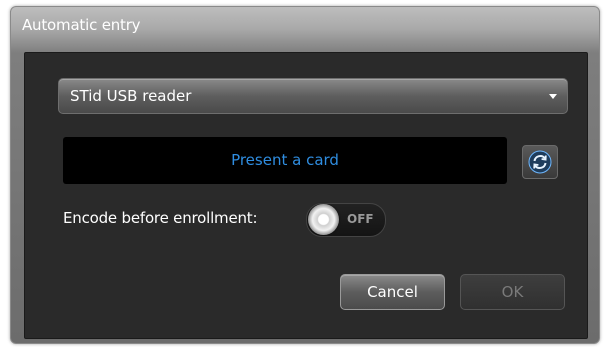 The height and width of the screenshot is (347, 610). Describe the element at coordinates (553, 96) in the screenshot. I see `chevron-down-icon` at that location.